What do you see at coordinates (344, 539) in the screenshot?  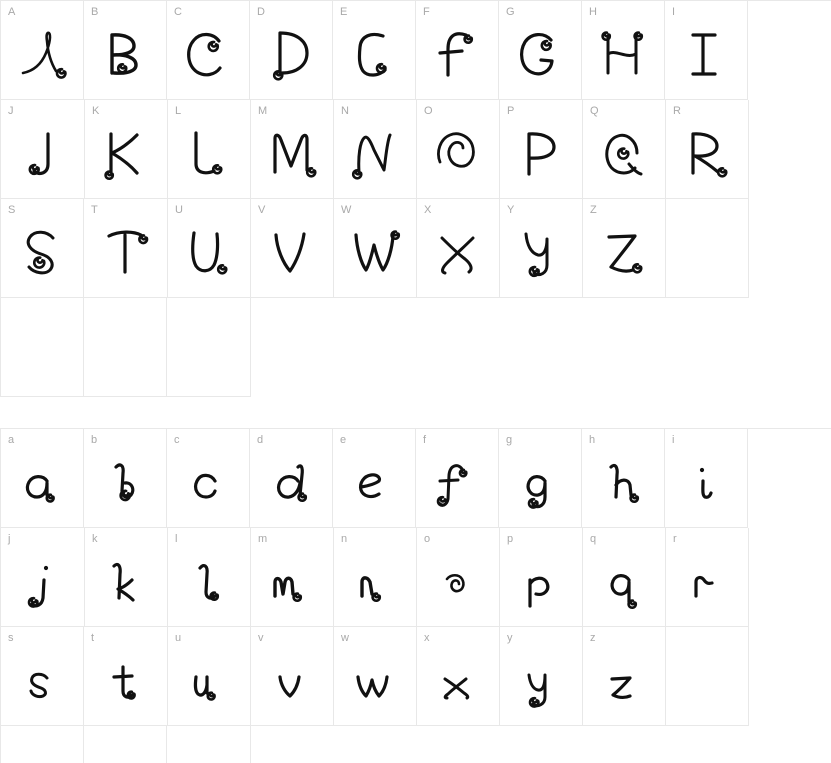 I see `glyph-label: n` at bounding box center [344, 539].